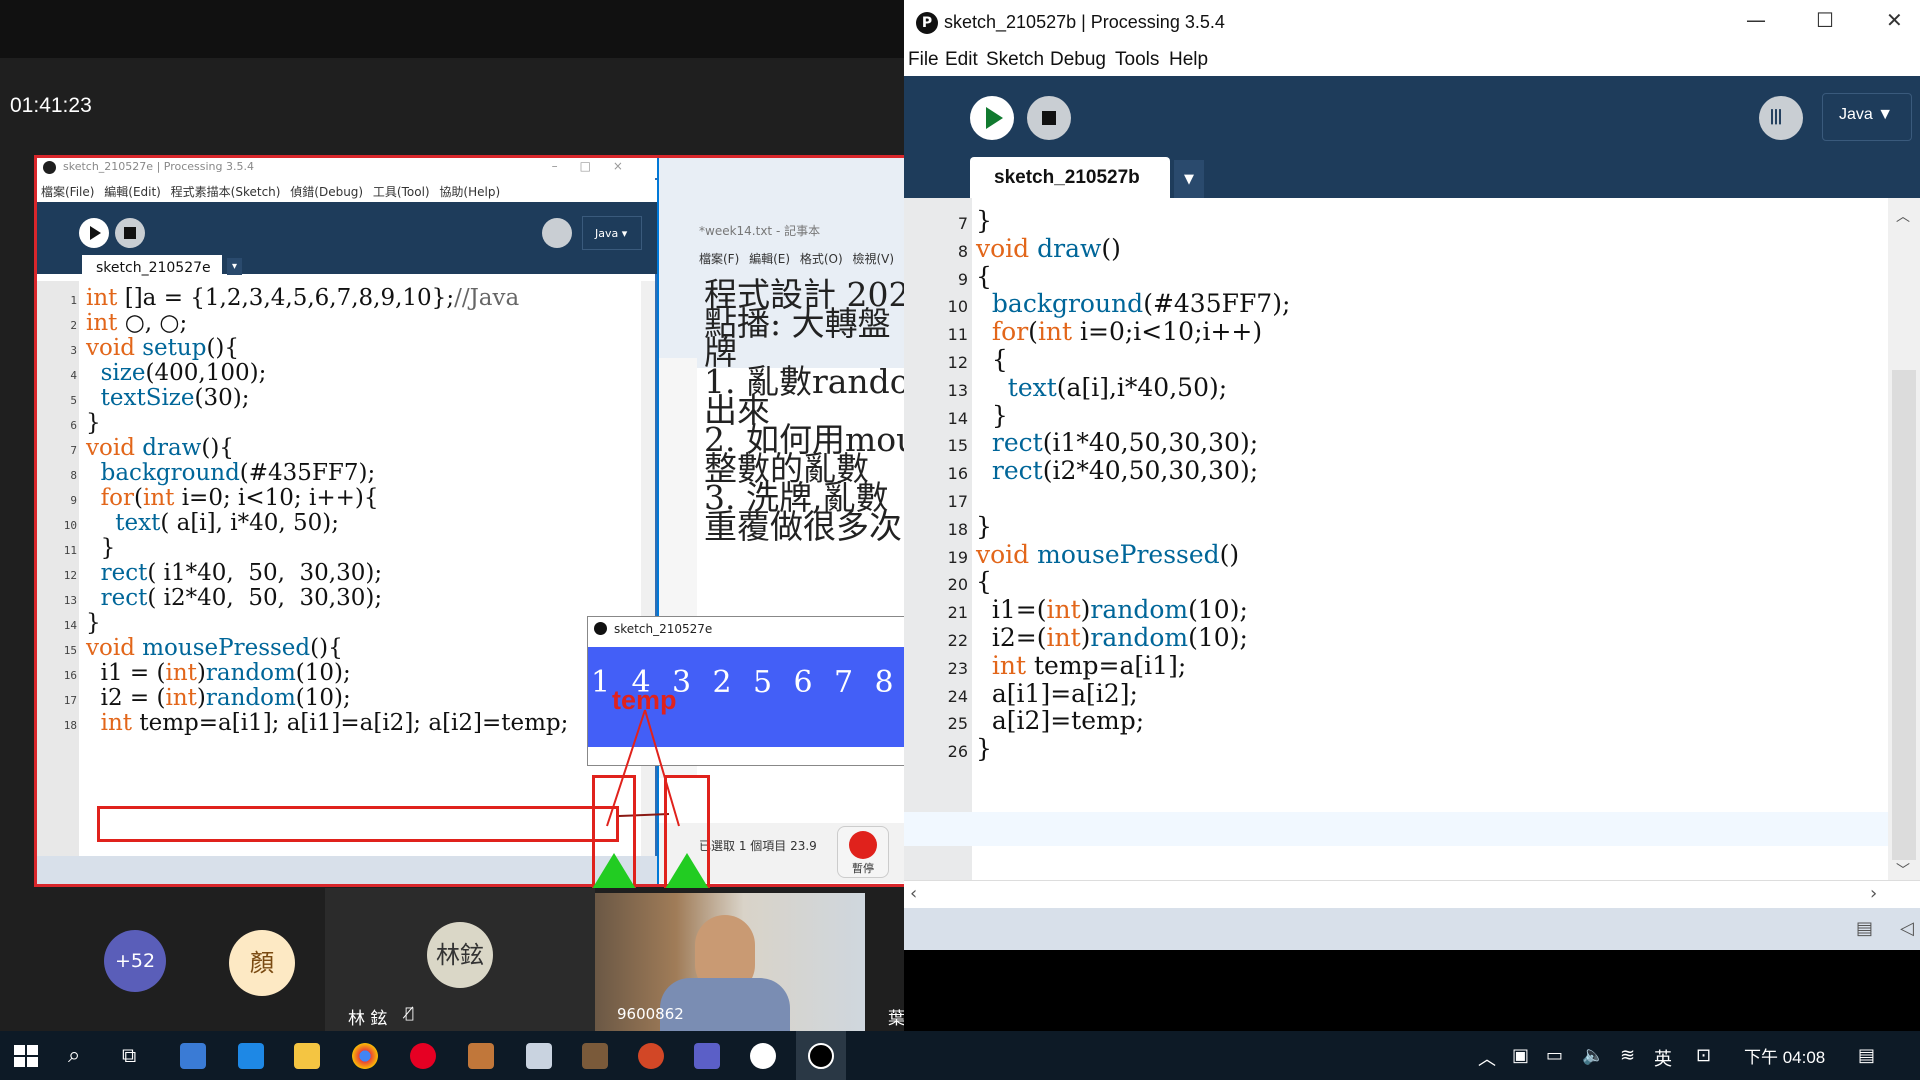 The image size is (1920, 1080). What do you see at coordinates (135, 961) in the screenshot?
I see `more-participants-button: +52` at bounding box center [135, 961].